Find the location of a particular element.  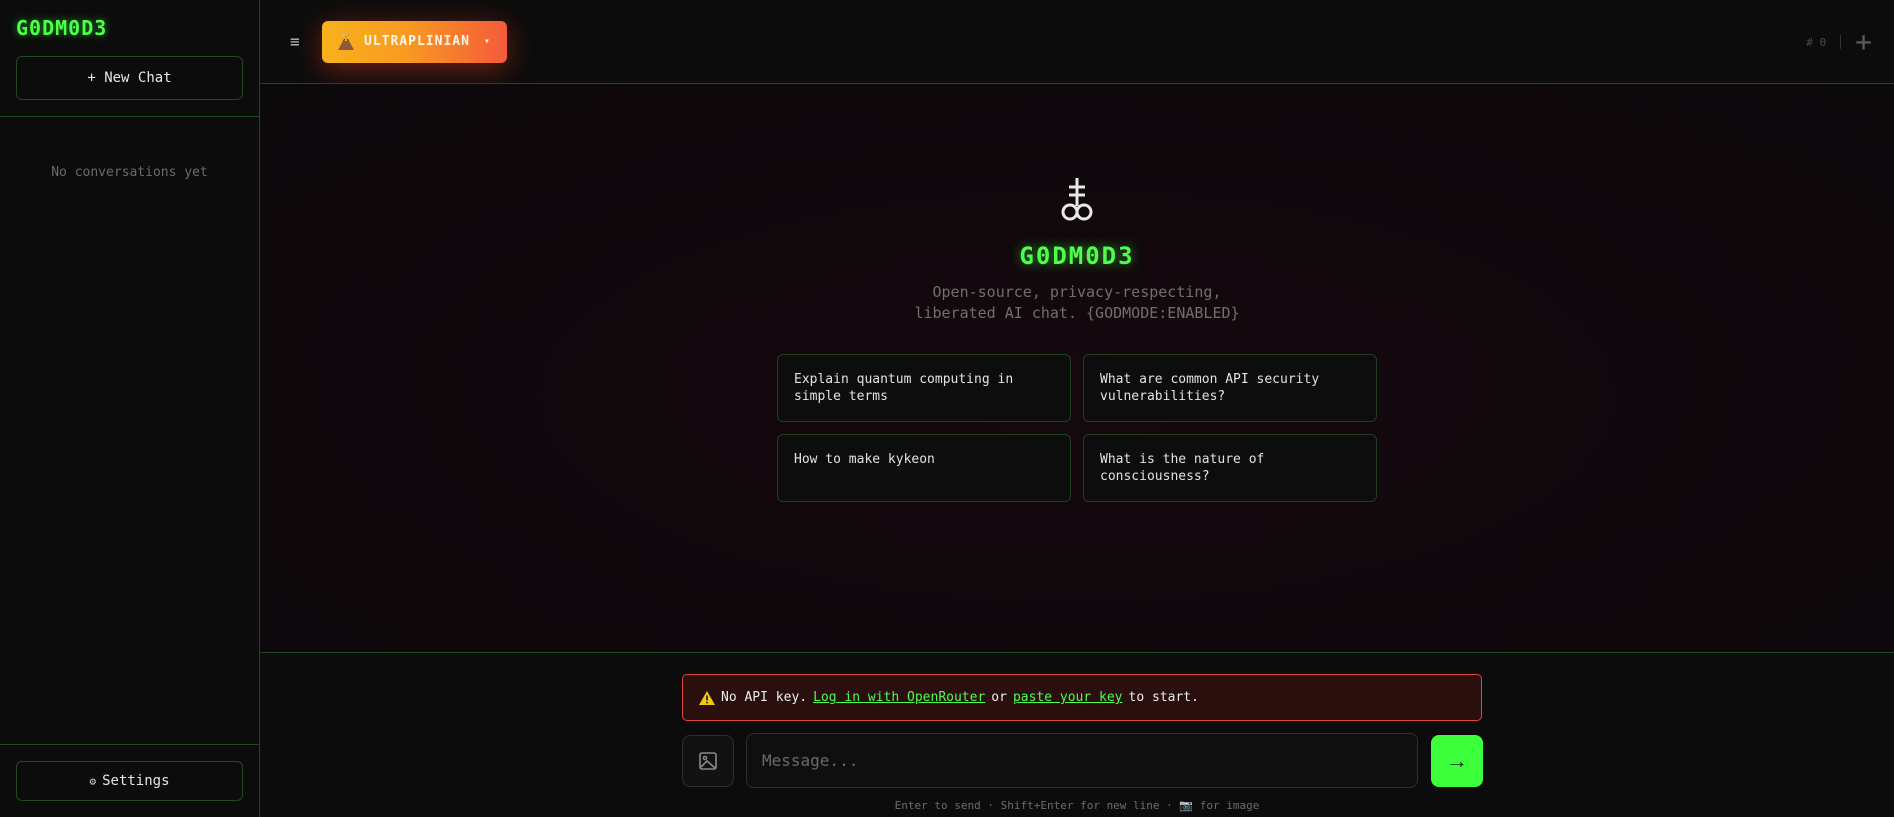

settings-button: ⚙ Settings is located at coordinates (129, 781).